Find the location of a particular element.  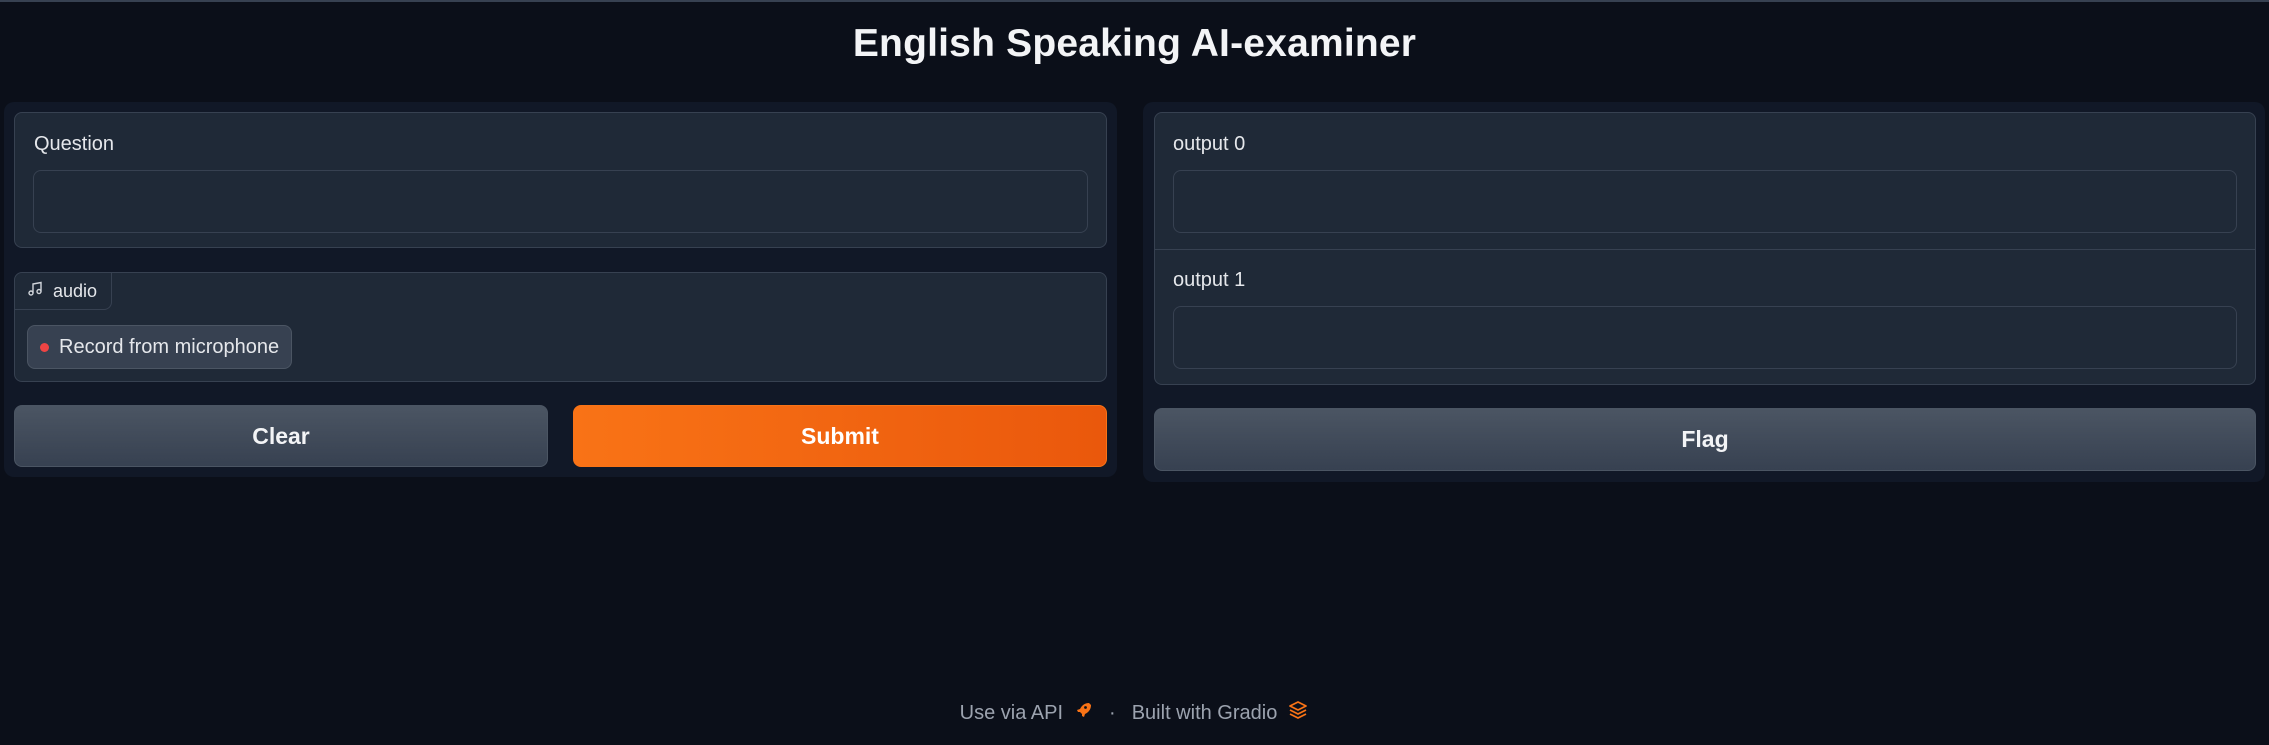

record-microphone-button: Record from microphone is located at coordinates (160, 347).